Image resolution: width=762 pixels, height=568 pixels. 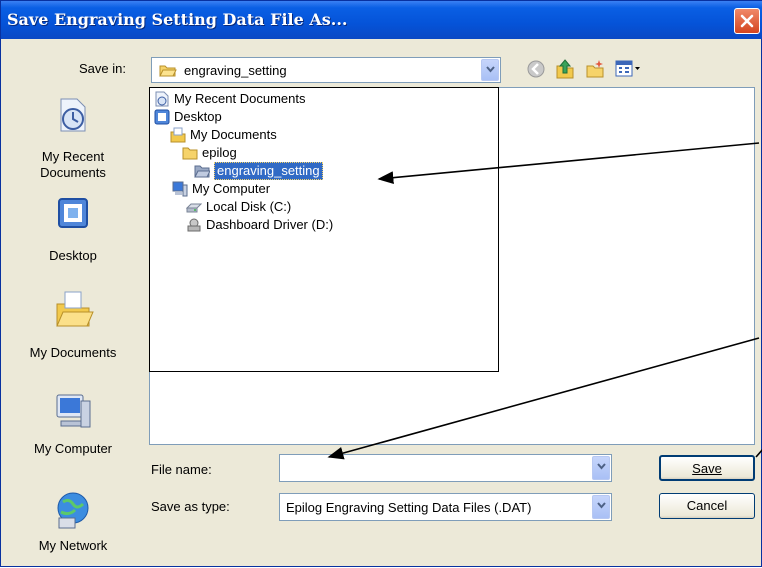 I want to click on save-in-dropdown-button, so click(x=490, y=70).